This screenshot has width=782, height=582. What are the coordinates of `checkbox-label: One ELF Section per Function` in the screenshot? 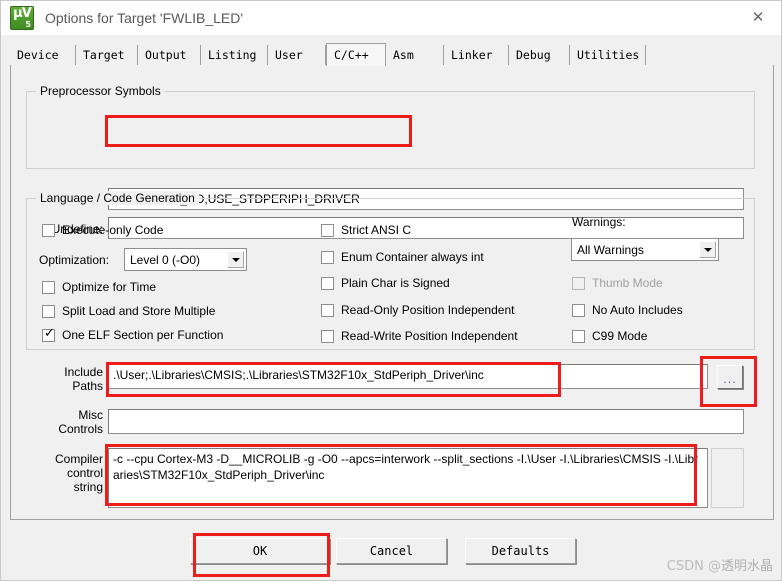 It's located at (143, 335).